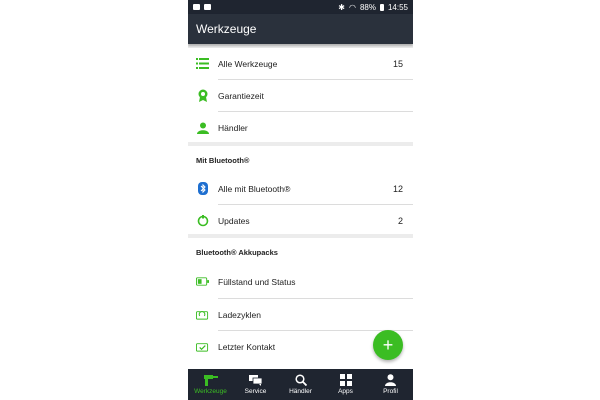 Image resolution: width=600 pixels, height=400 pixels. I want to click on tab-profil: Profil, so click(390, 384).